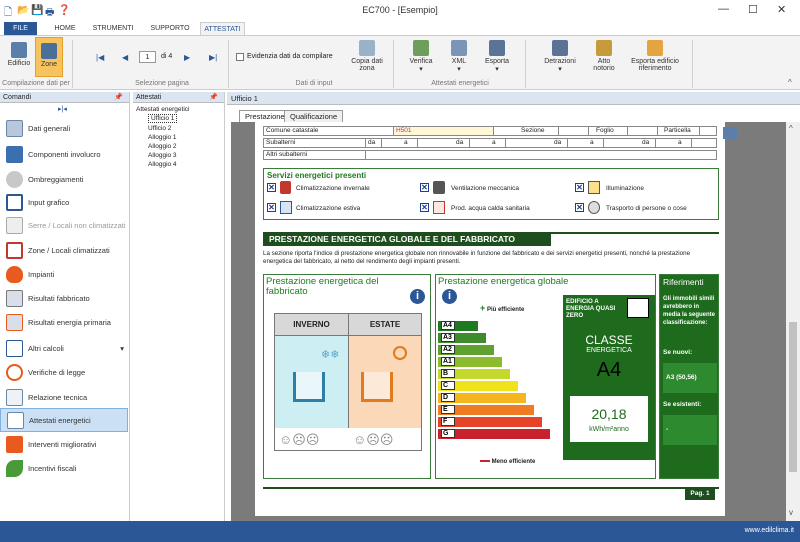  I want to click on svc-ventilazione: Ventilazione meccanica, so click(485, 188).